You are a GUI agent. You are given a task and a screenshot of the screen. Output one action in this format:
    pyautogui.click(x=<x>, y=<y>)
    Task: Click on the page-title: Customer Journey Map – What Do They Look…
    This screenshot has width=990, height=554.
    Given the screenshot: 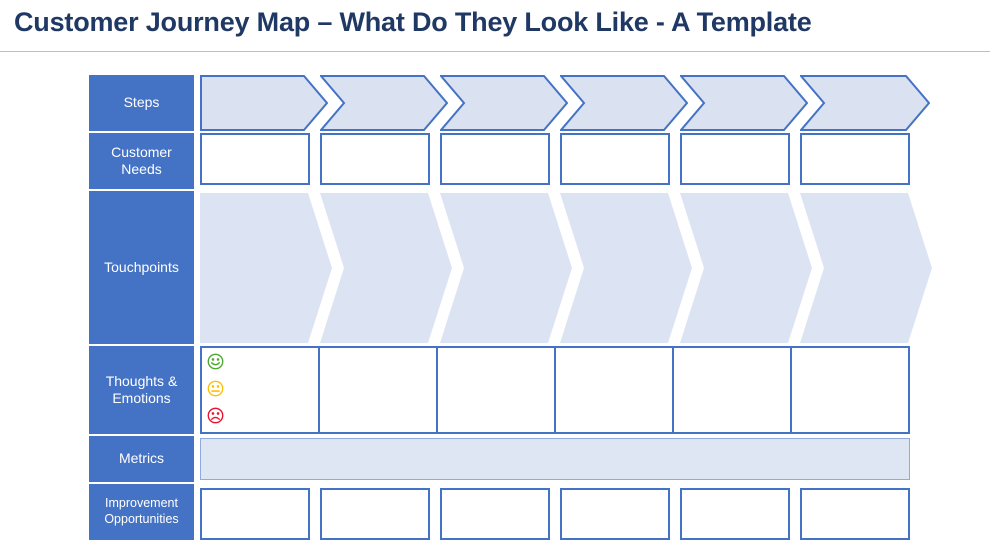 What is the action you would take?
    pyautogui.click(x=413, y=22)
    